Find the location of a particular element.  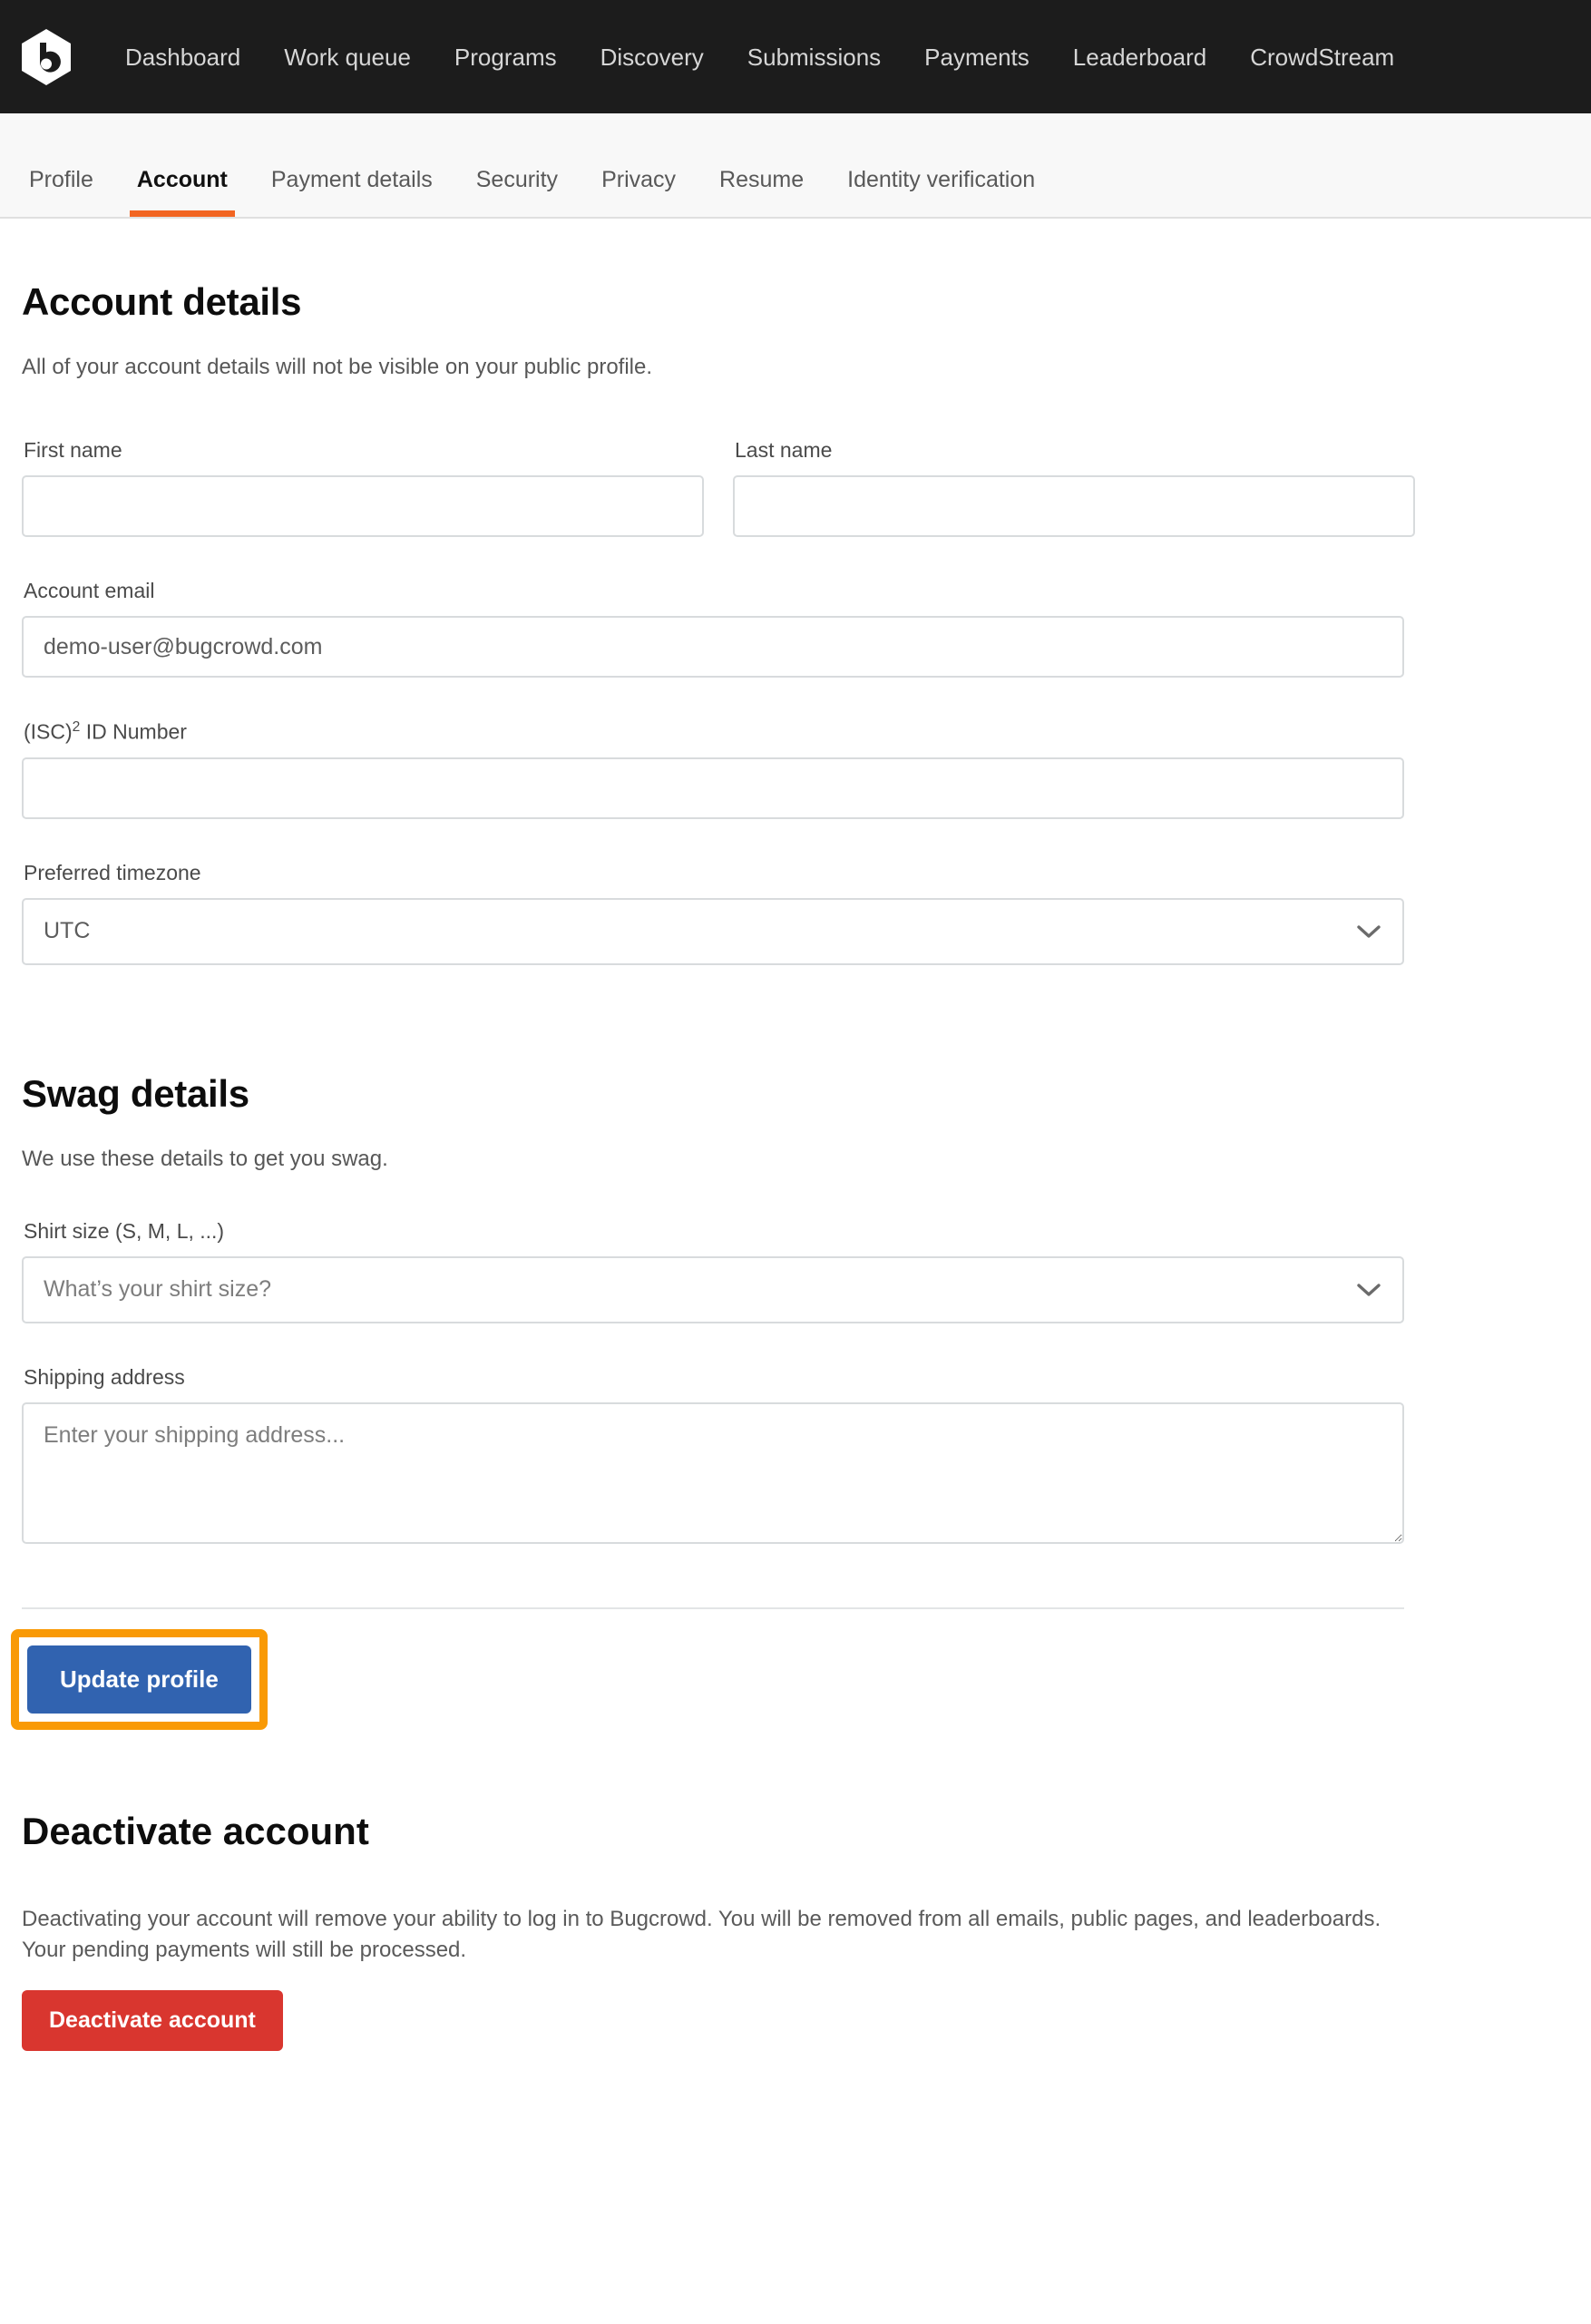

account-details-heading: Account details is located at coordinates (162, 301).